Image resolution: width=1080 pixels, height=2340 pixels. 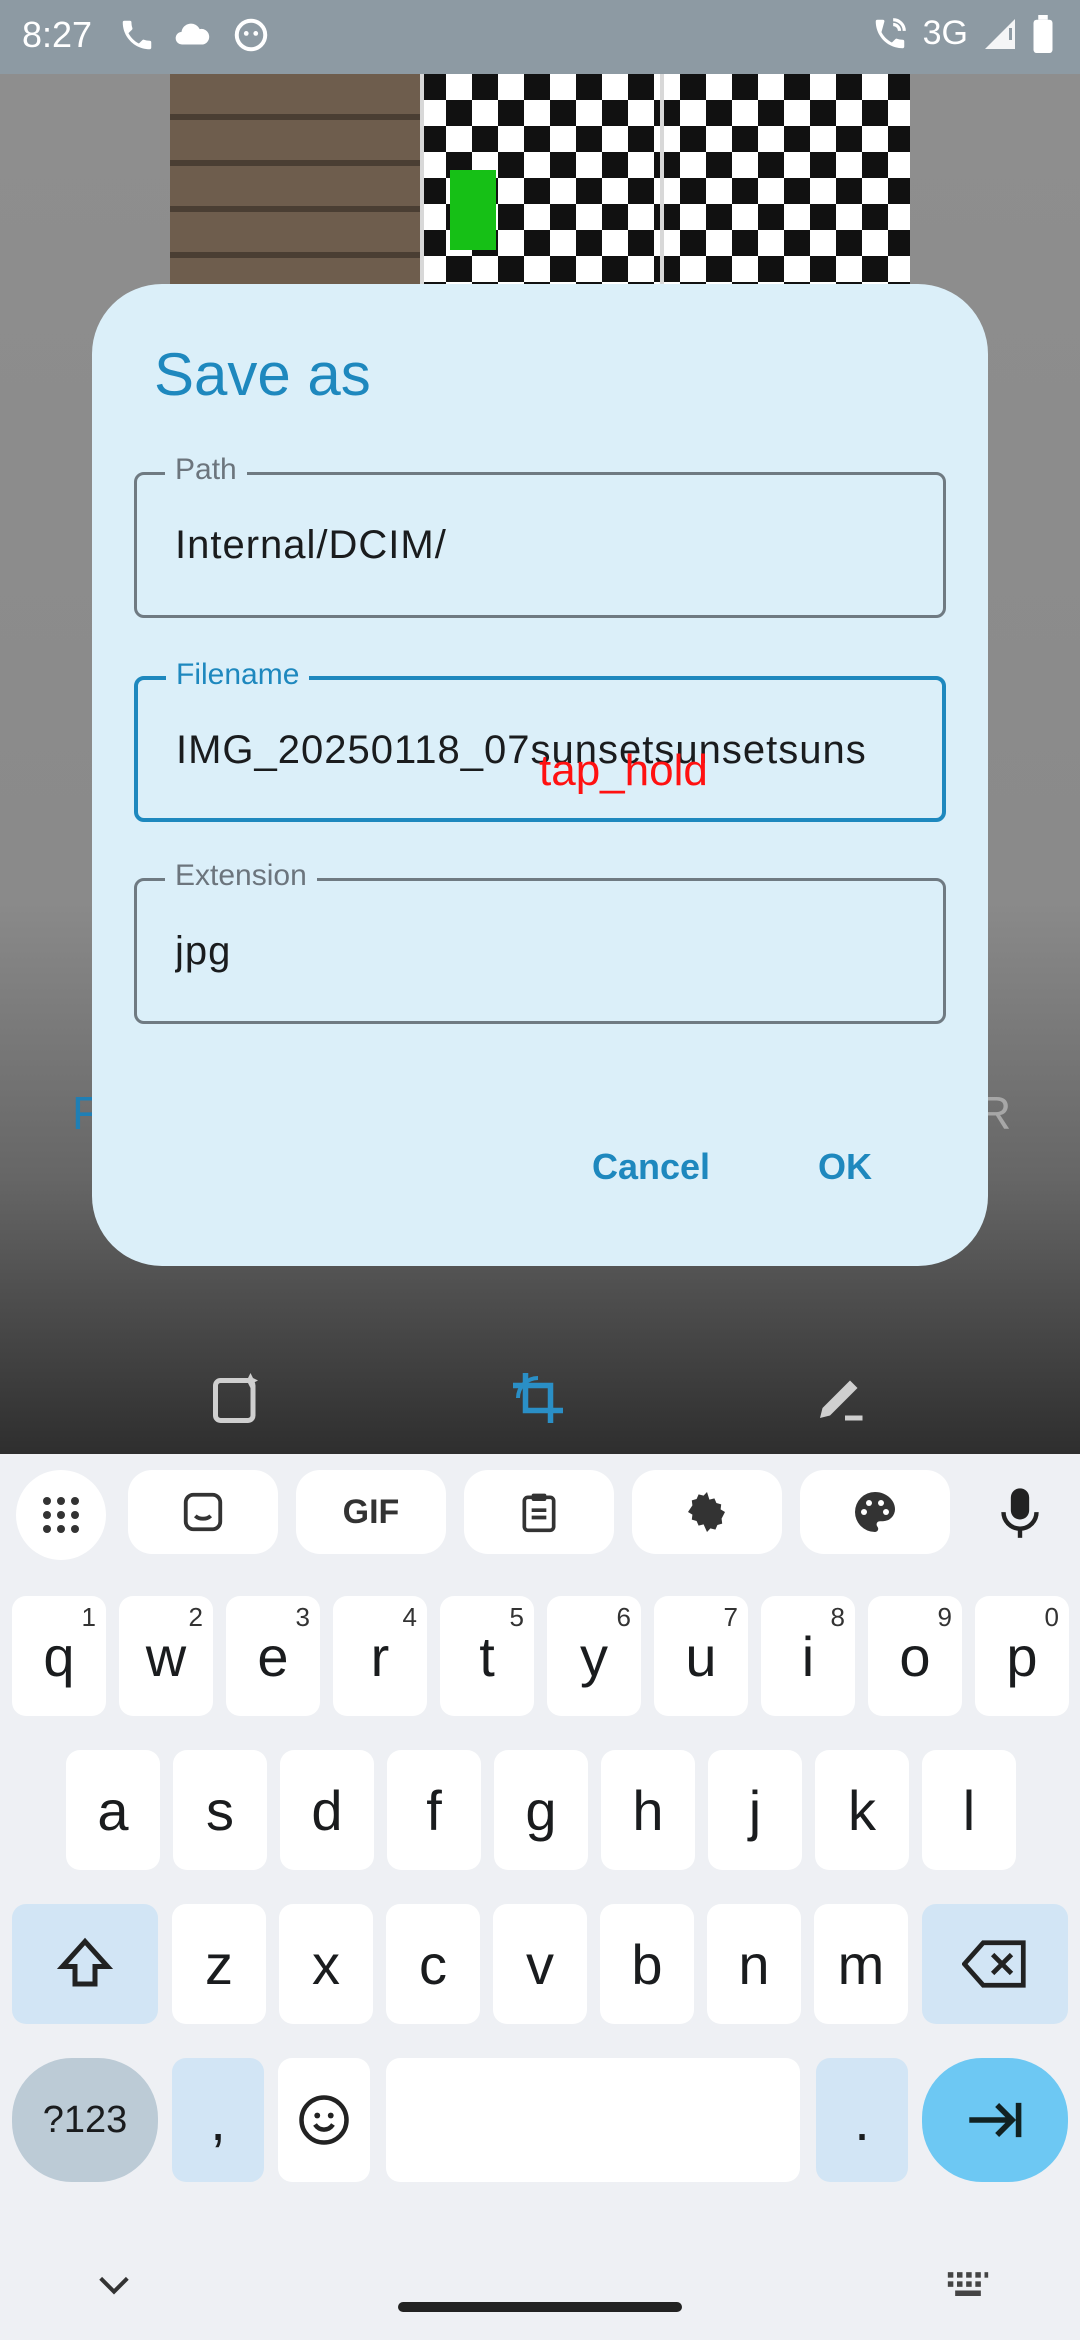 I want to click on key-number-hint: 5, so click(x=516, y=1617).